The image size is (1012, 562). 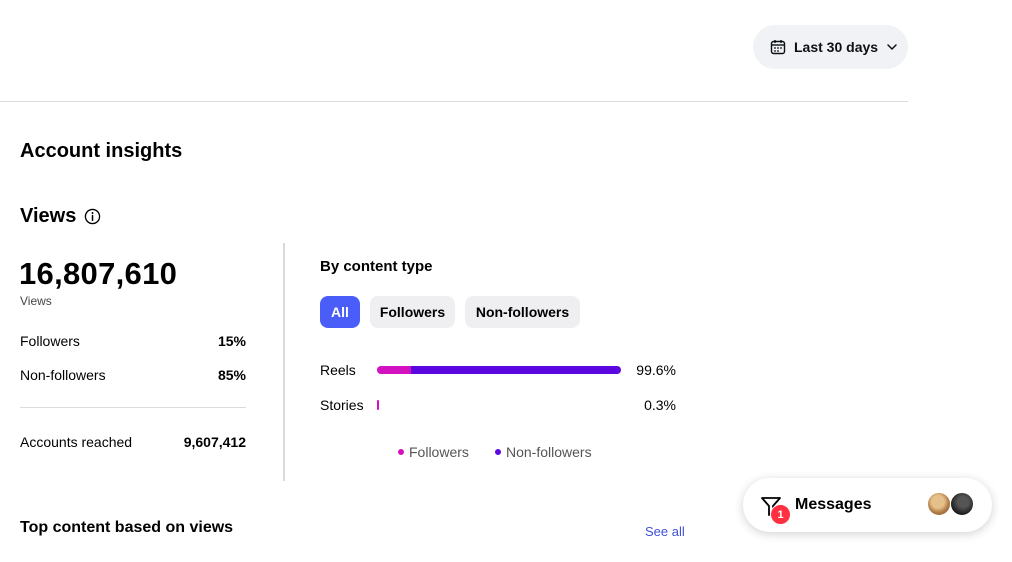 I want to click on tab-followers: Followers, so click(x=412, y=312).